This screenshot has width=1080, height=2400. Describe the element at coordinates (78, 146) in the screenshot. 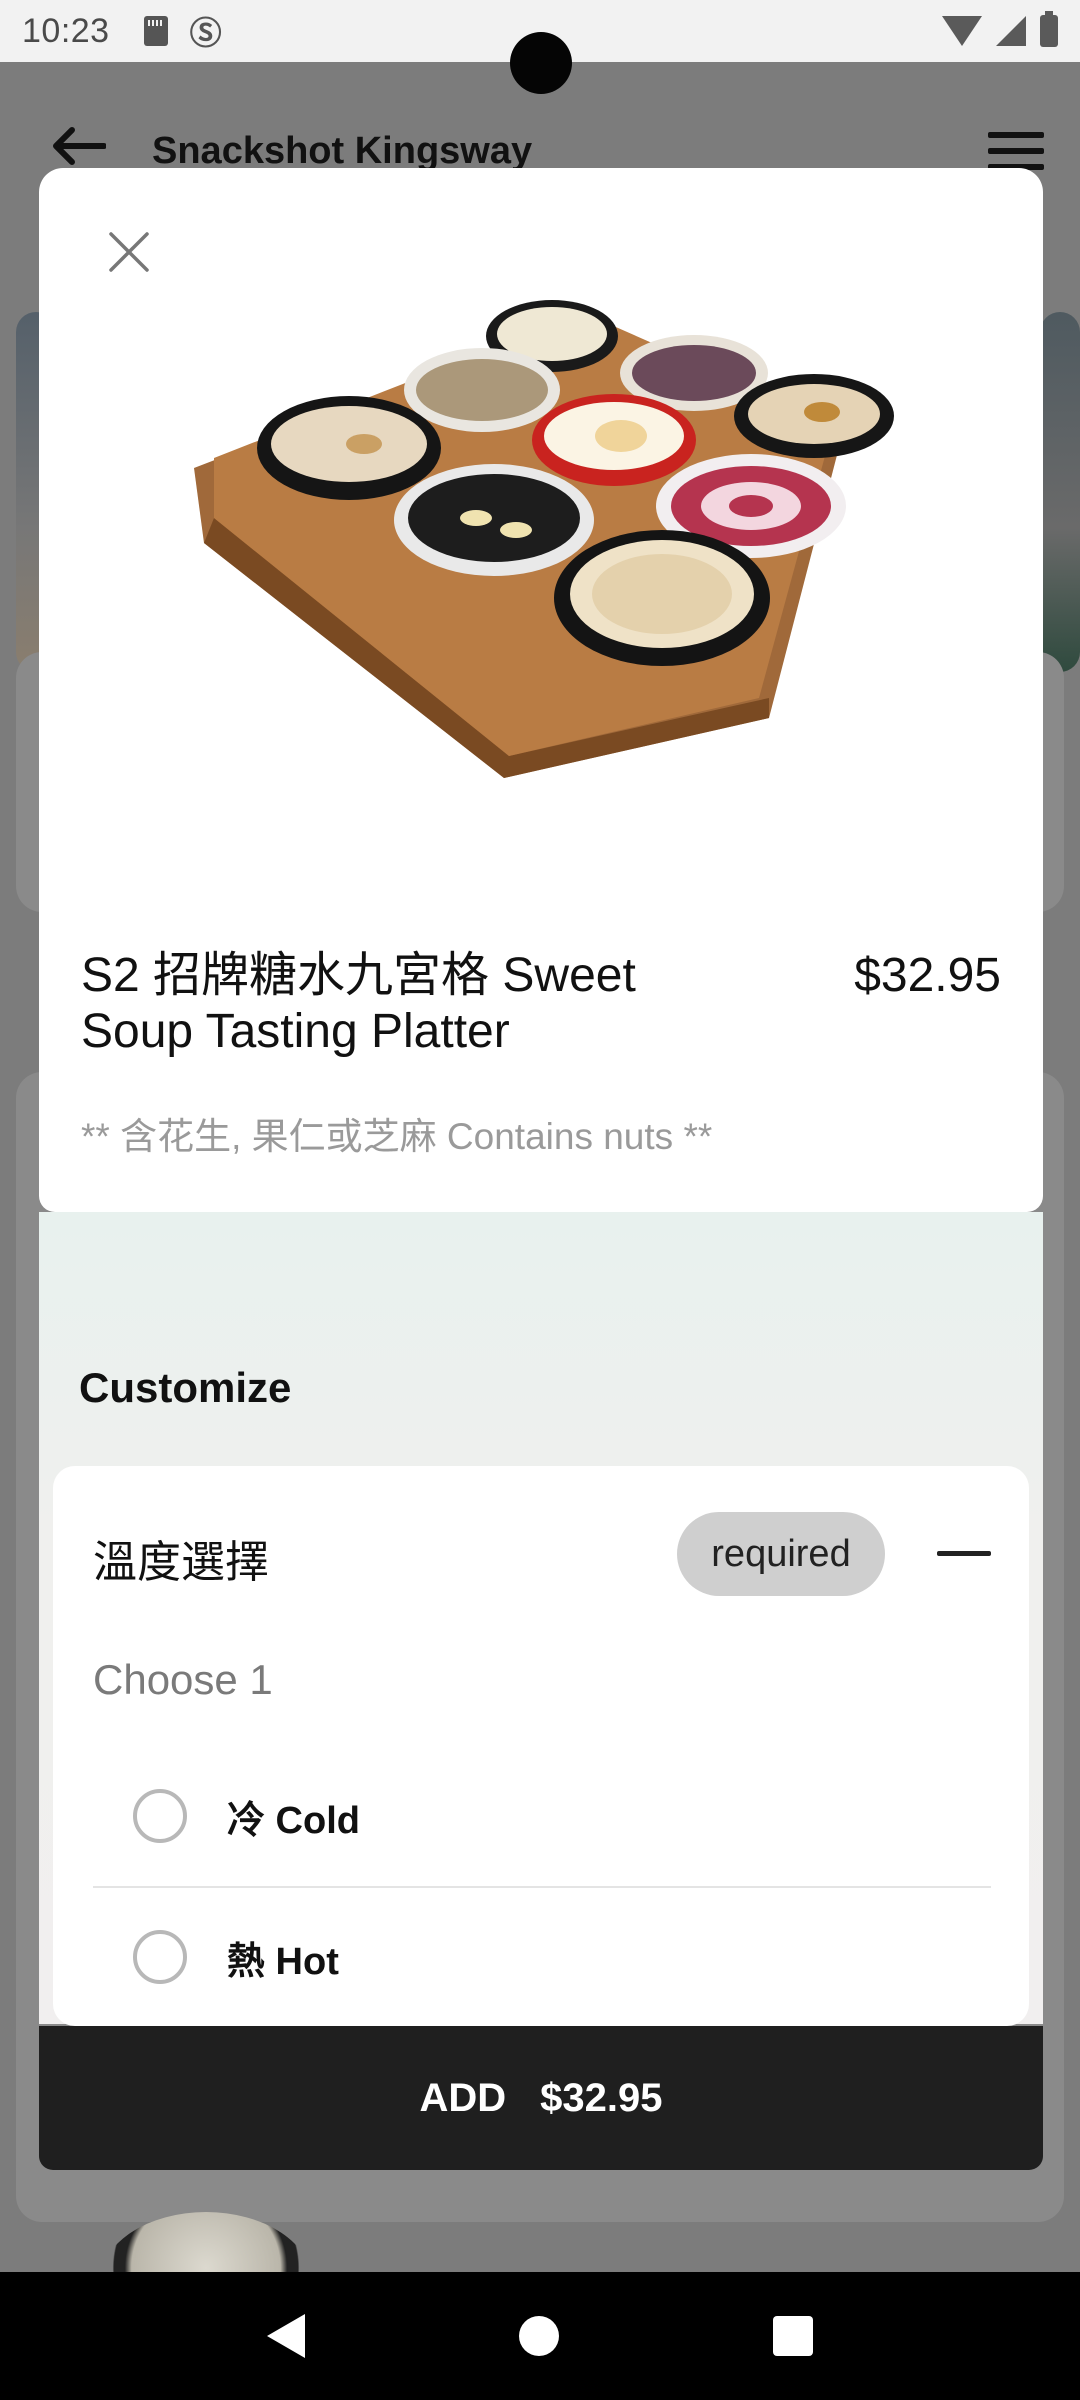

I see `arrow-left-icon` at that location.